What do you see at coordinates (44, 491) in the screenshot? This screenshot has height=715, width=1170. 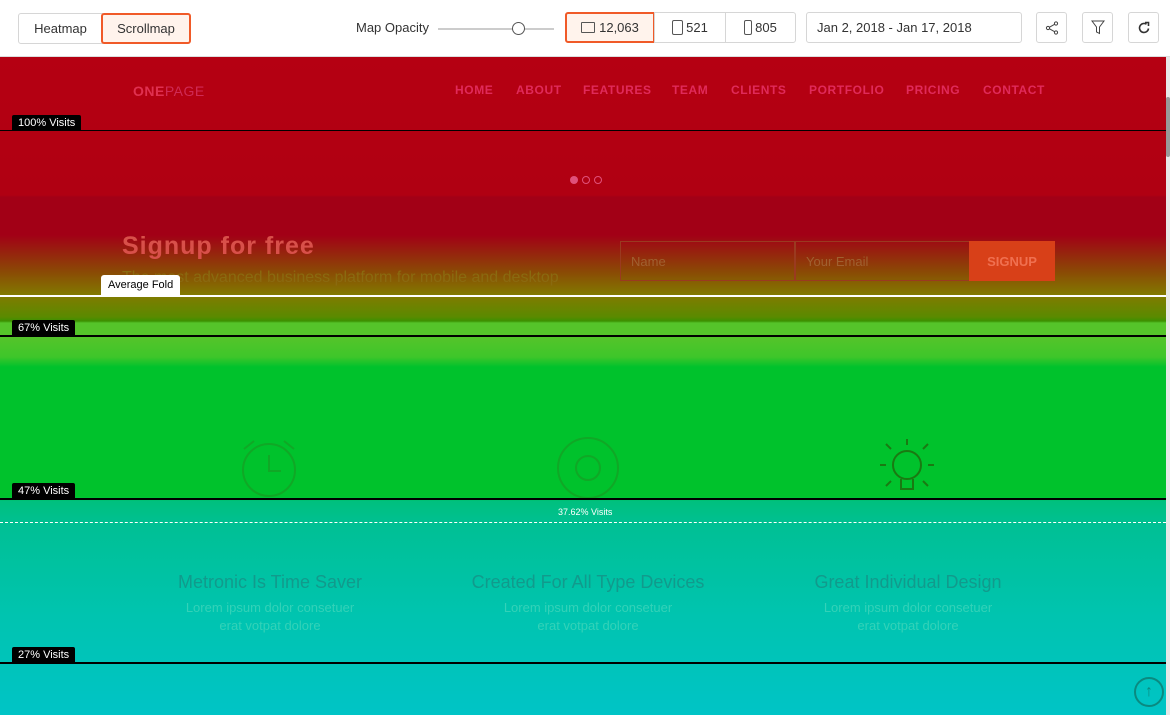 I see `marker-47-visits: 47% Visits` at bounding box center [44, 491].